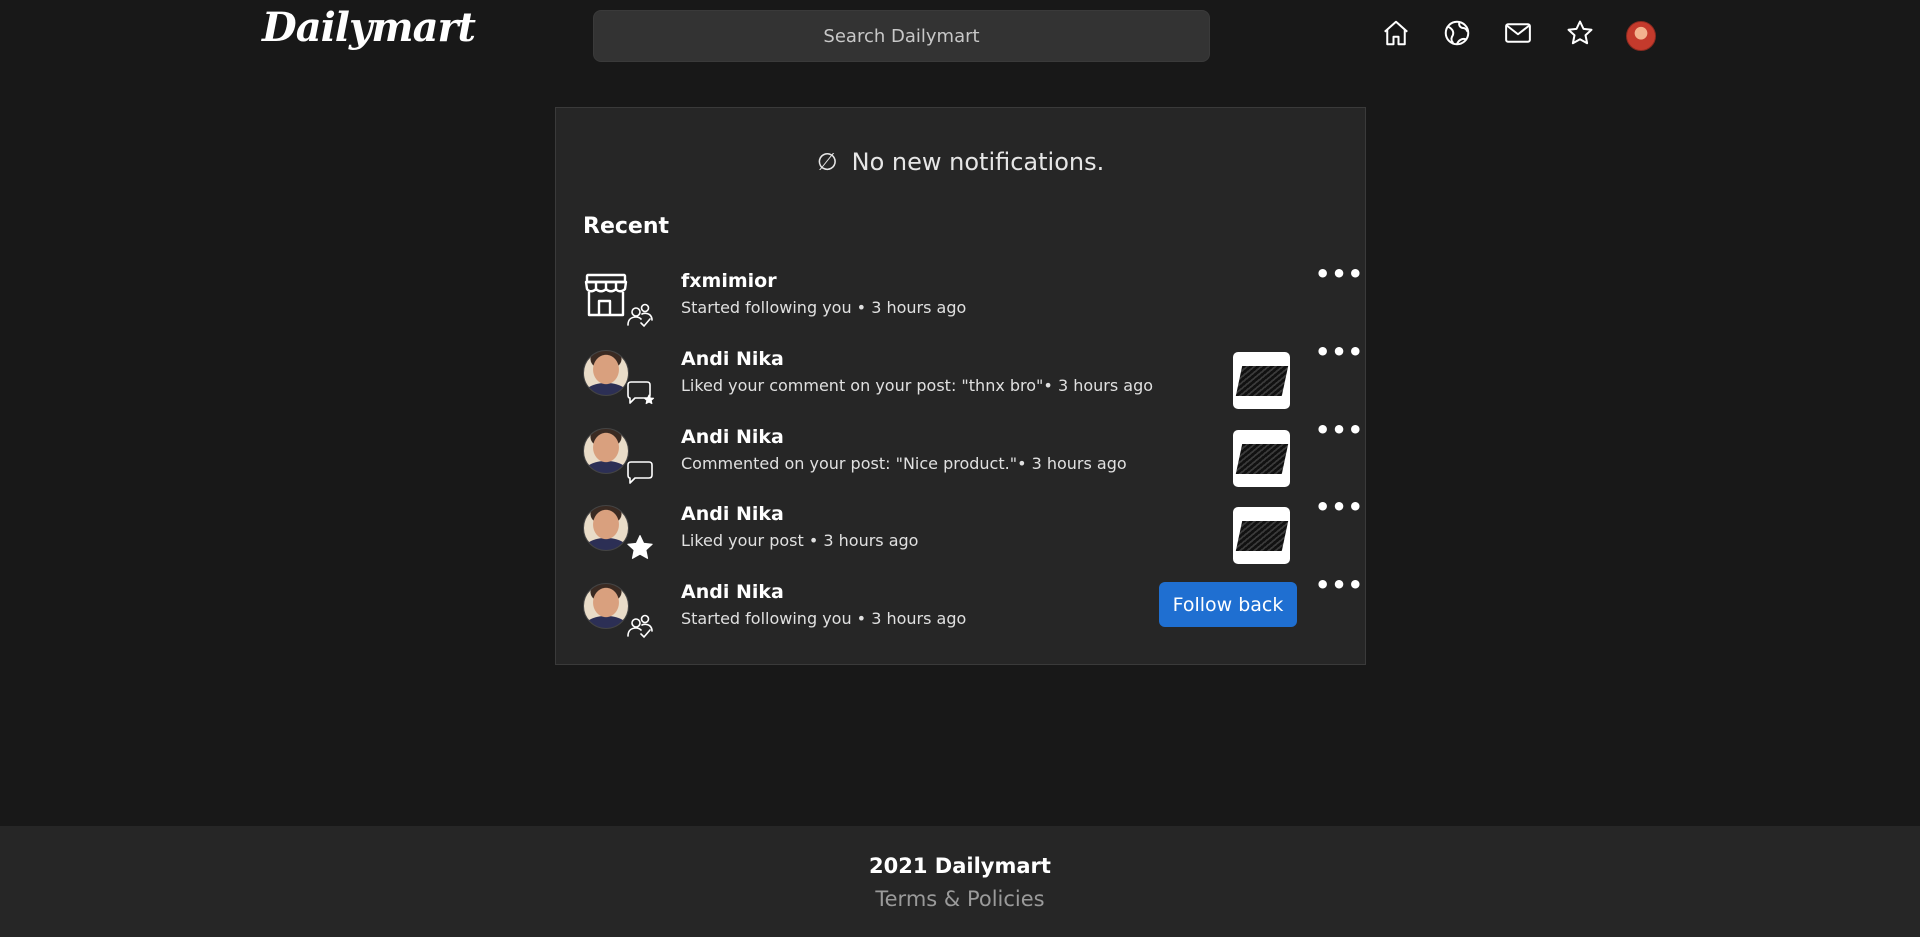 Image resolution: width=1920 pixels, height=937 pixels. What do you see at coordinates (960, 899) in the screenshot?
I see `terms-link: Terms & Policies` at bounding box center [960, 899].